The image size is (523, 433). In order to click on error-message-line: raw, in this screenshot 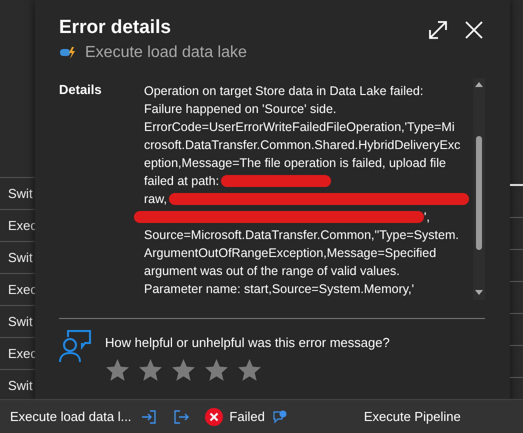, I will do `click(155, 199)`.